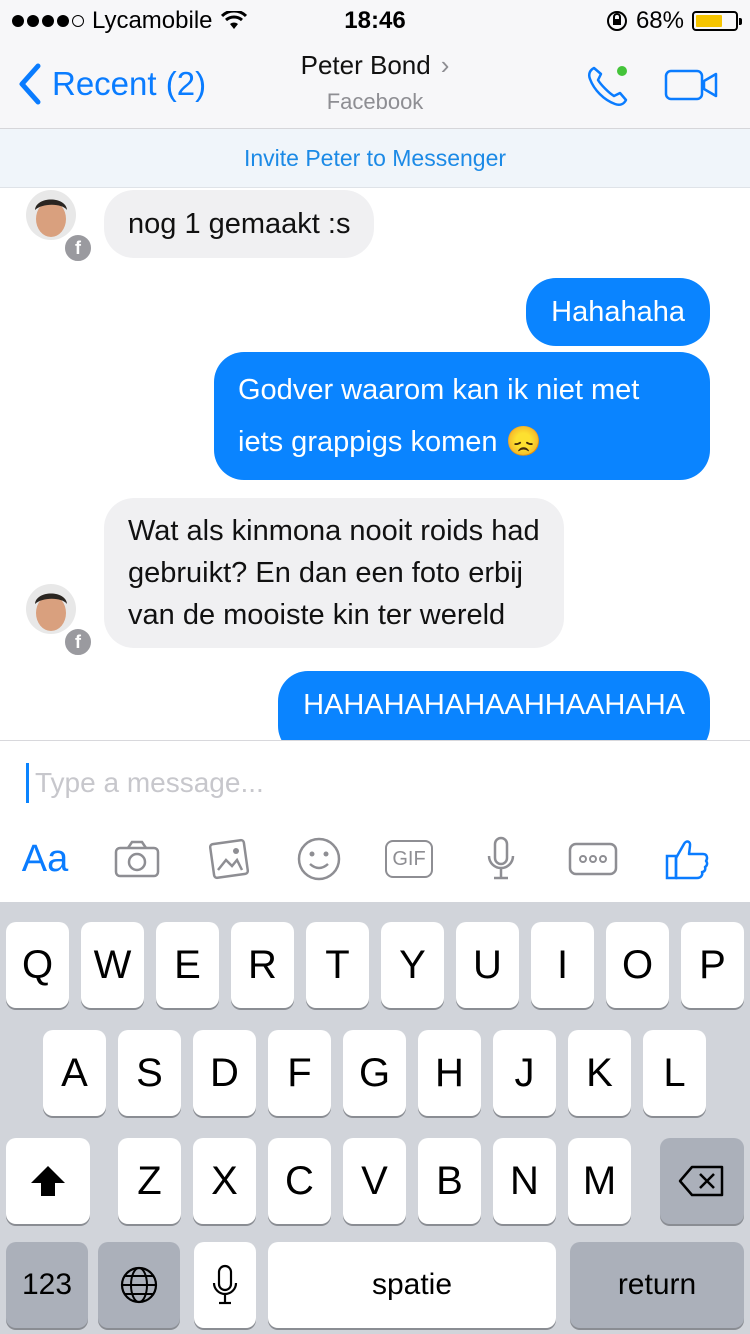  What do you see at coordinates (599, 1181) in the screenshot?
I see `key: M` at bounding box center [599, 1181].